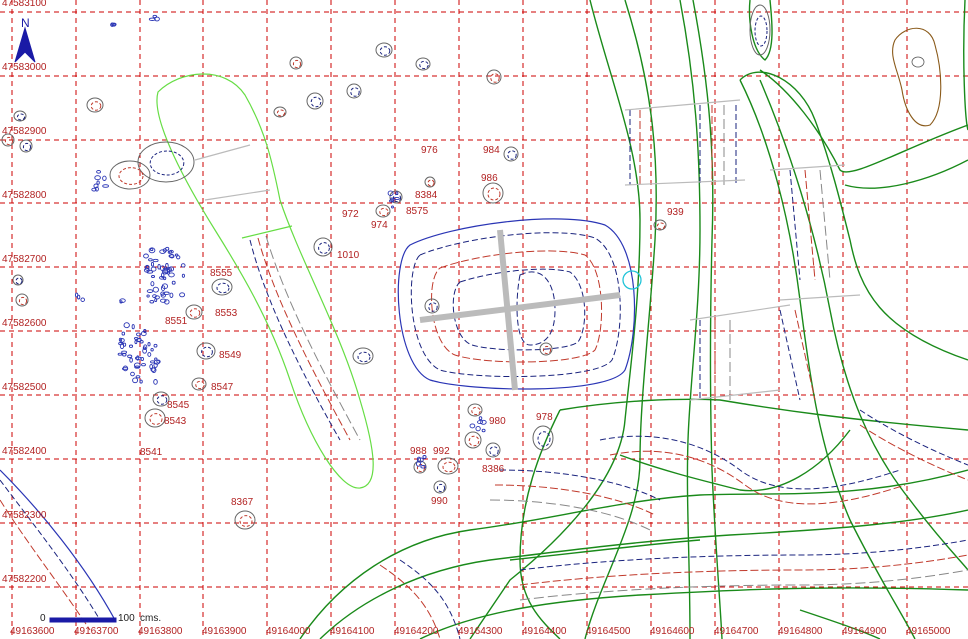  I want to click on site-label: 8555, so click(221, 273).